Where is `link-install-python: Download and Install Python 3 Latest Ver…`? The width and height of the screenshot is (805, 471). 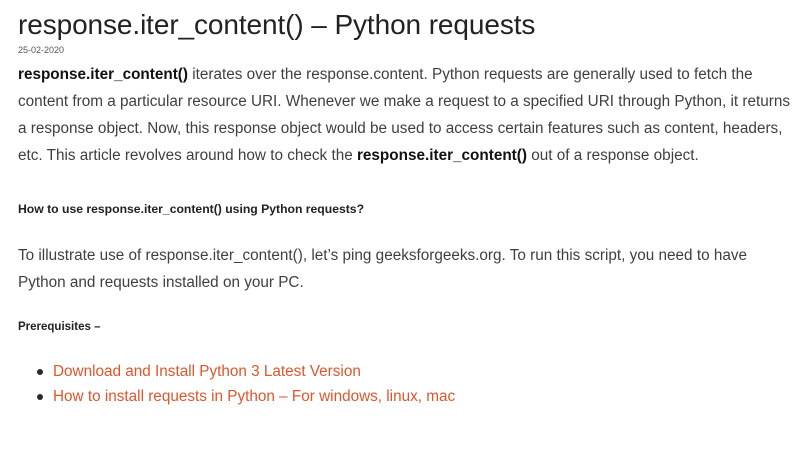
link-install-python: Download and Install Python 3 Latest Ver… is located at coordinates (207, 371).